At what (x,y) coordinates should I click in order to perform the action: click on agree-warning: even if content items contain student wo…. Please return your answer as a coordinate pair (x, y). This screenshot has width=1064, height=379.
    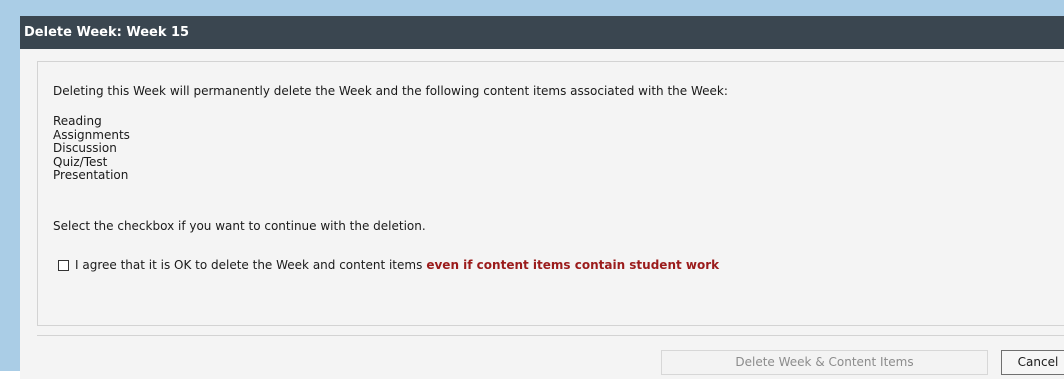
    Looking at the image, I should click on (573, 265).